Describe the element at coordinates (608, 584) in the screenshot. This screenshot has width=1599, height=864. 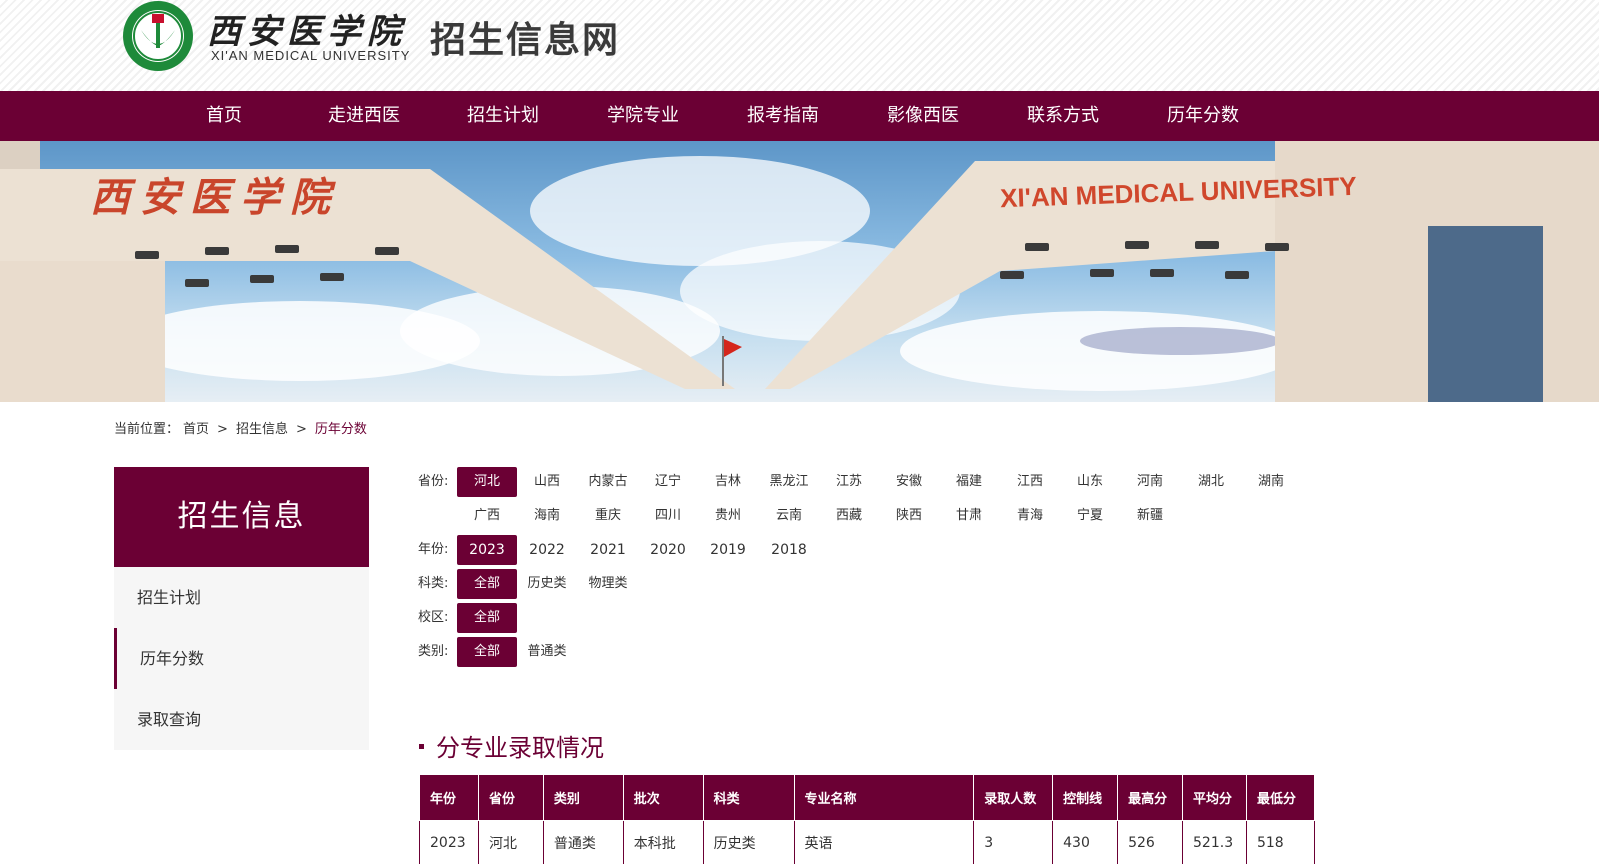
I see `subject-option: 物理类` at that location.